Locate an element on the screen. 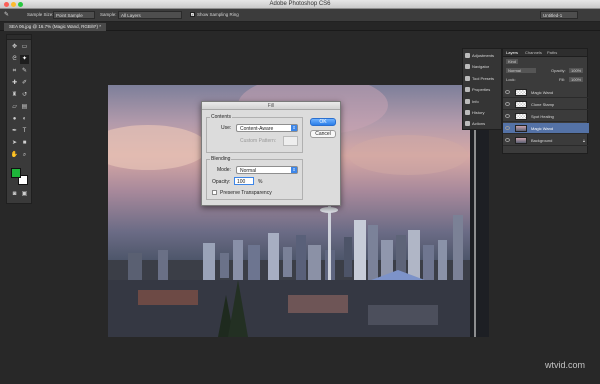 The image size is (600, 384). mode-select: Normal ⇕ is located at coordinates (267, 170).